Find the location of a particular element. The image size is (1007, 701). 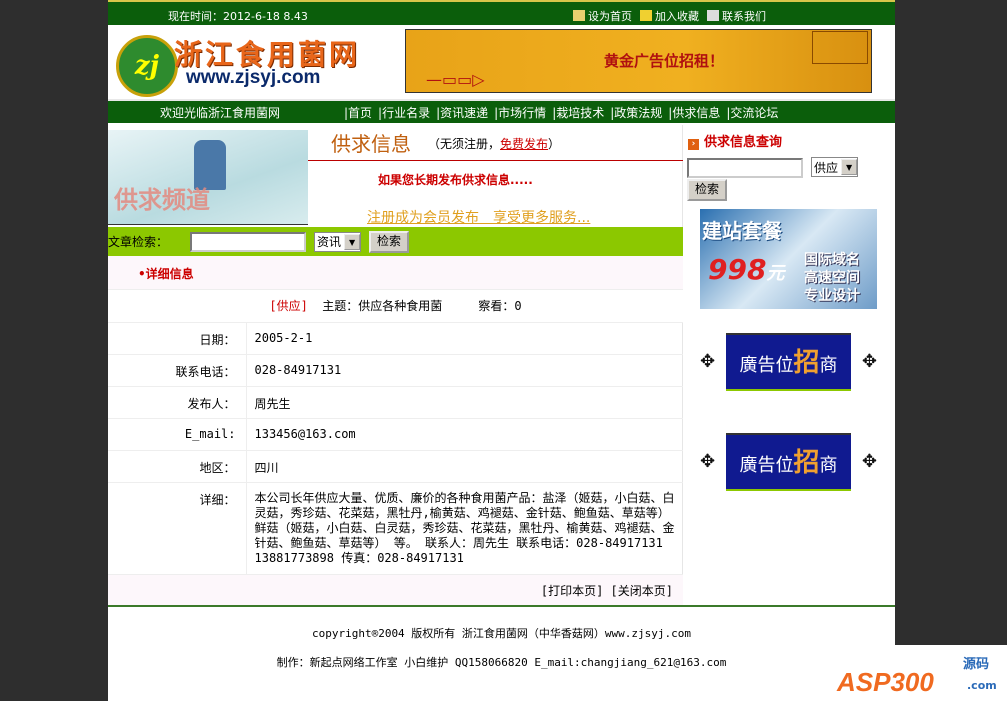

welcome-text: 欢迎光临浙江食用菌网 is located at coordinates (220, 113).